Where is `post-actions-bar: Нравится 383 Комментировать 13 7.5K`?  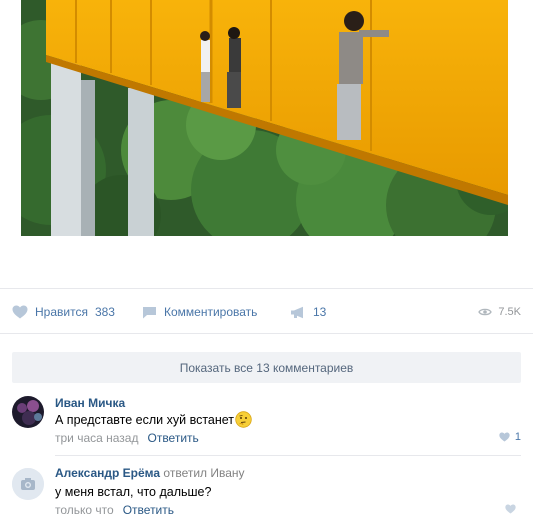
post-actions-bar: Нравится 383 Комментировать 13 7.5K is located at coordinates (266, 311).